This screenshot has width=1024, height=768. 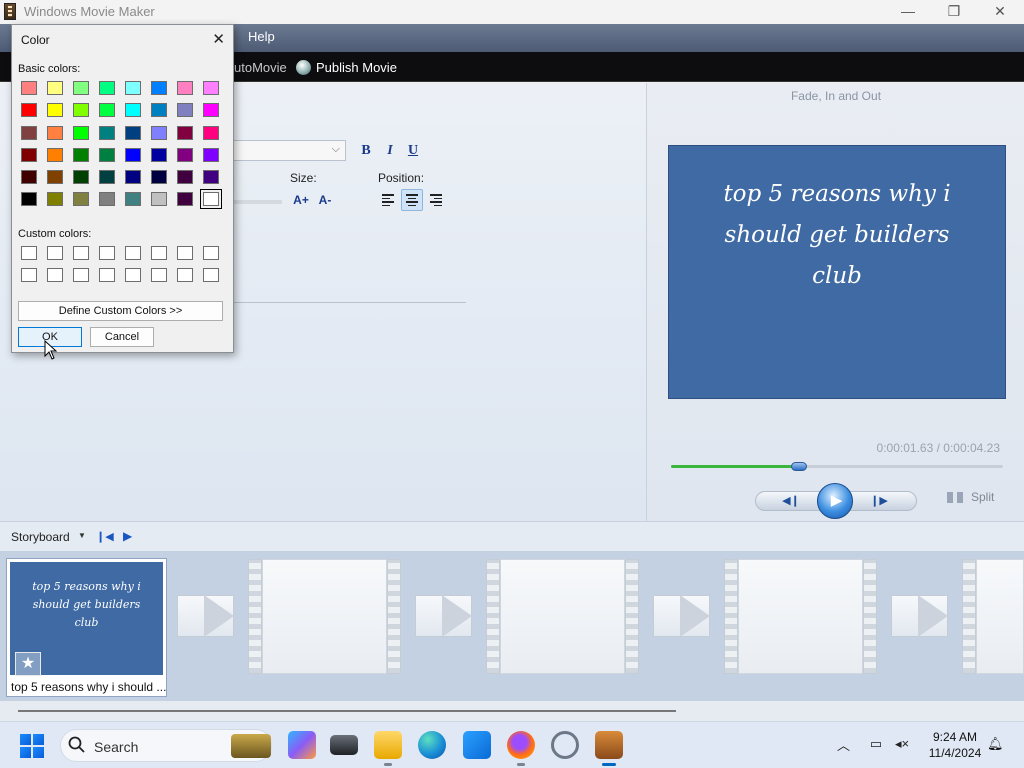 What do you see at coordinates (32, 746) in the screenshot?
I see `windows-start-icon` at bounding box center [32, 746].